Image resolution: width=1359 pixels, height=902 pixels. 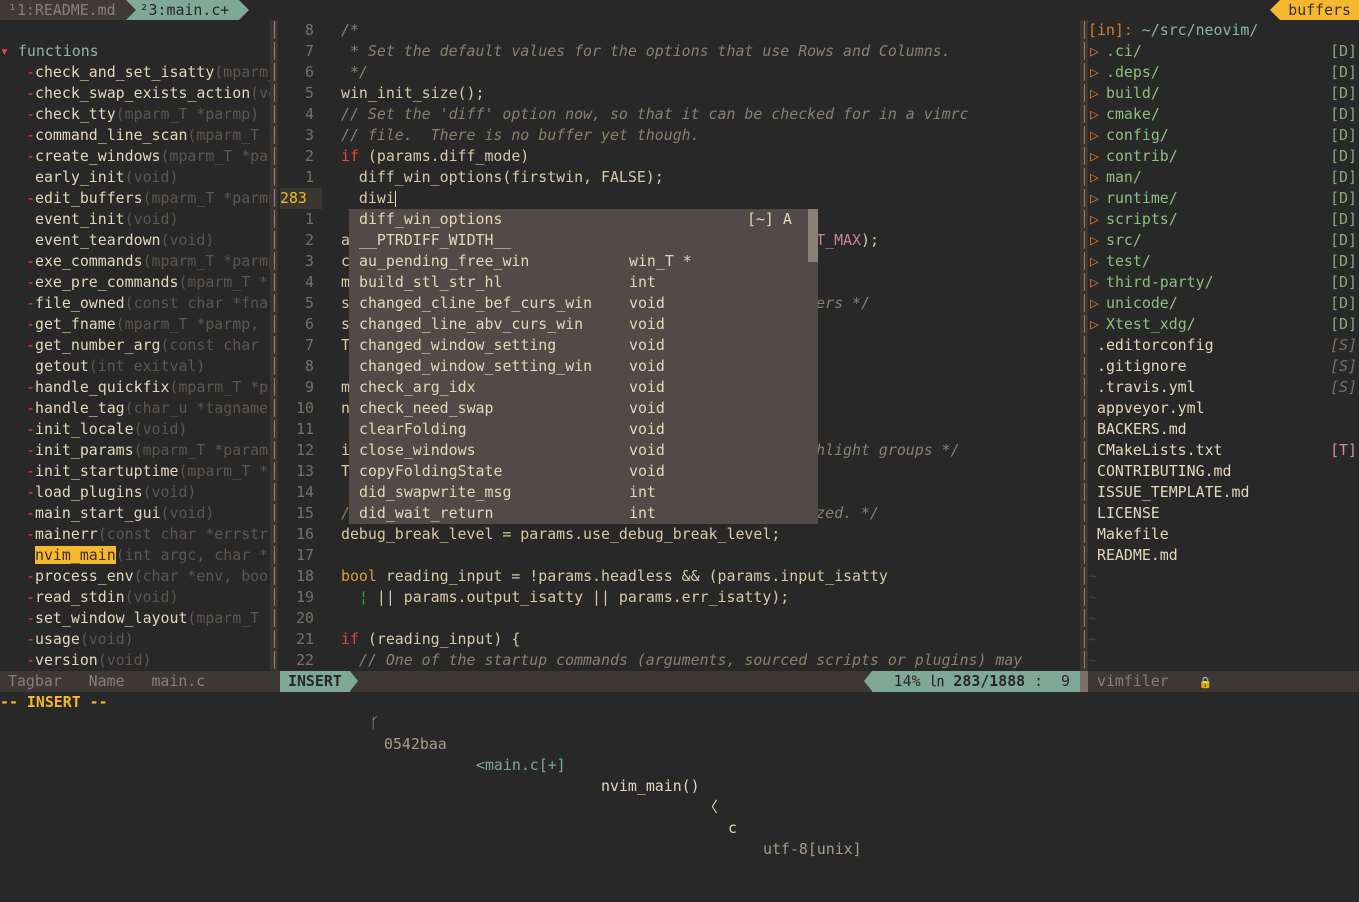 What do you see at coordinates (80, 303) in the screenshot?
I see `function-name: file_owned` at bounding box center [80, 303].